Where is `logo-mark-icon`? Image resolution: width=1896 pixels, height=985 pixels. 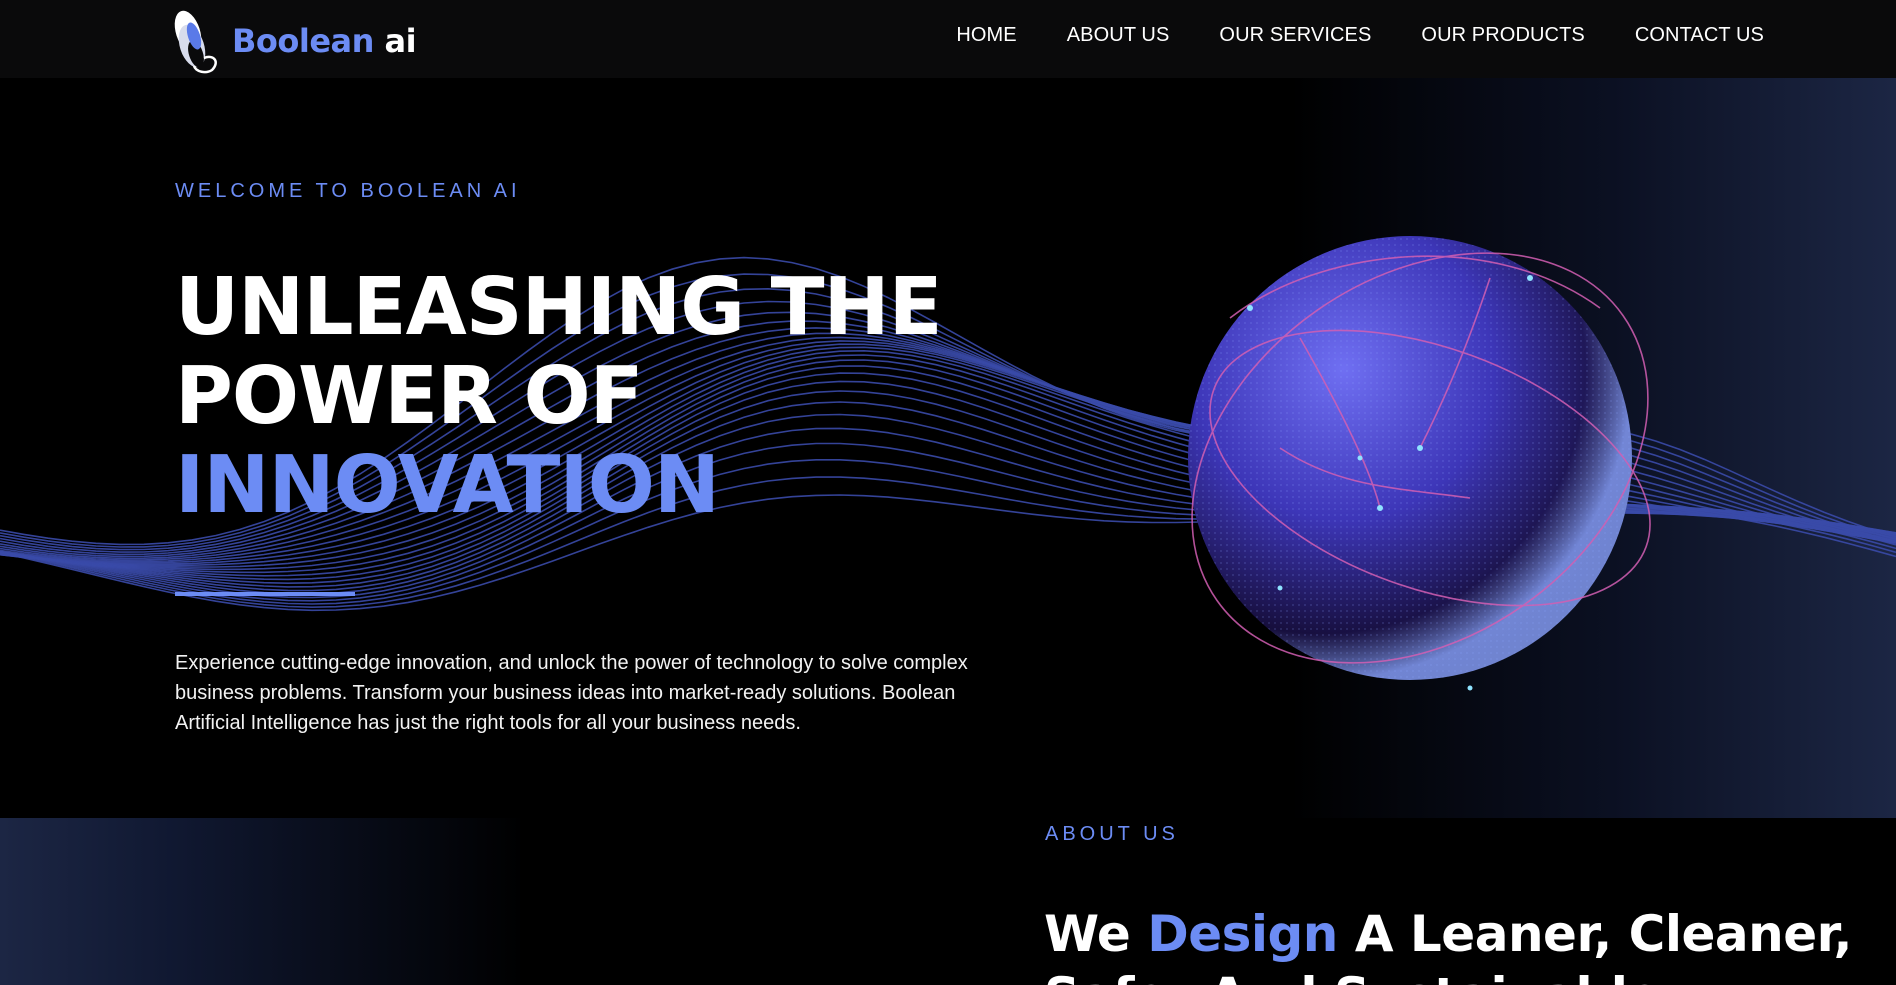 logo-mark-icon is located at coordinates (195, 42).